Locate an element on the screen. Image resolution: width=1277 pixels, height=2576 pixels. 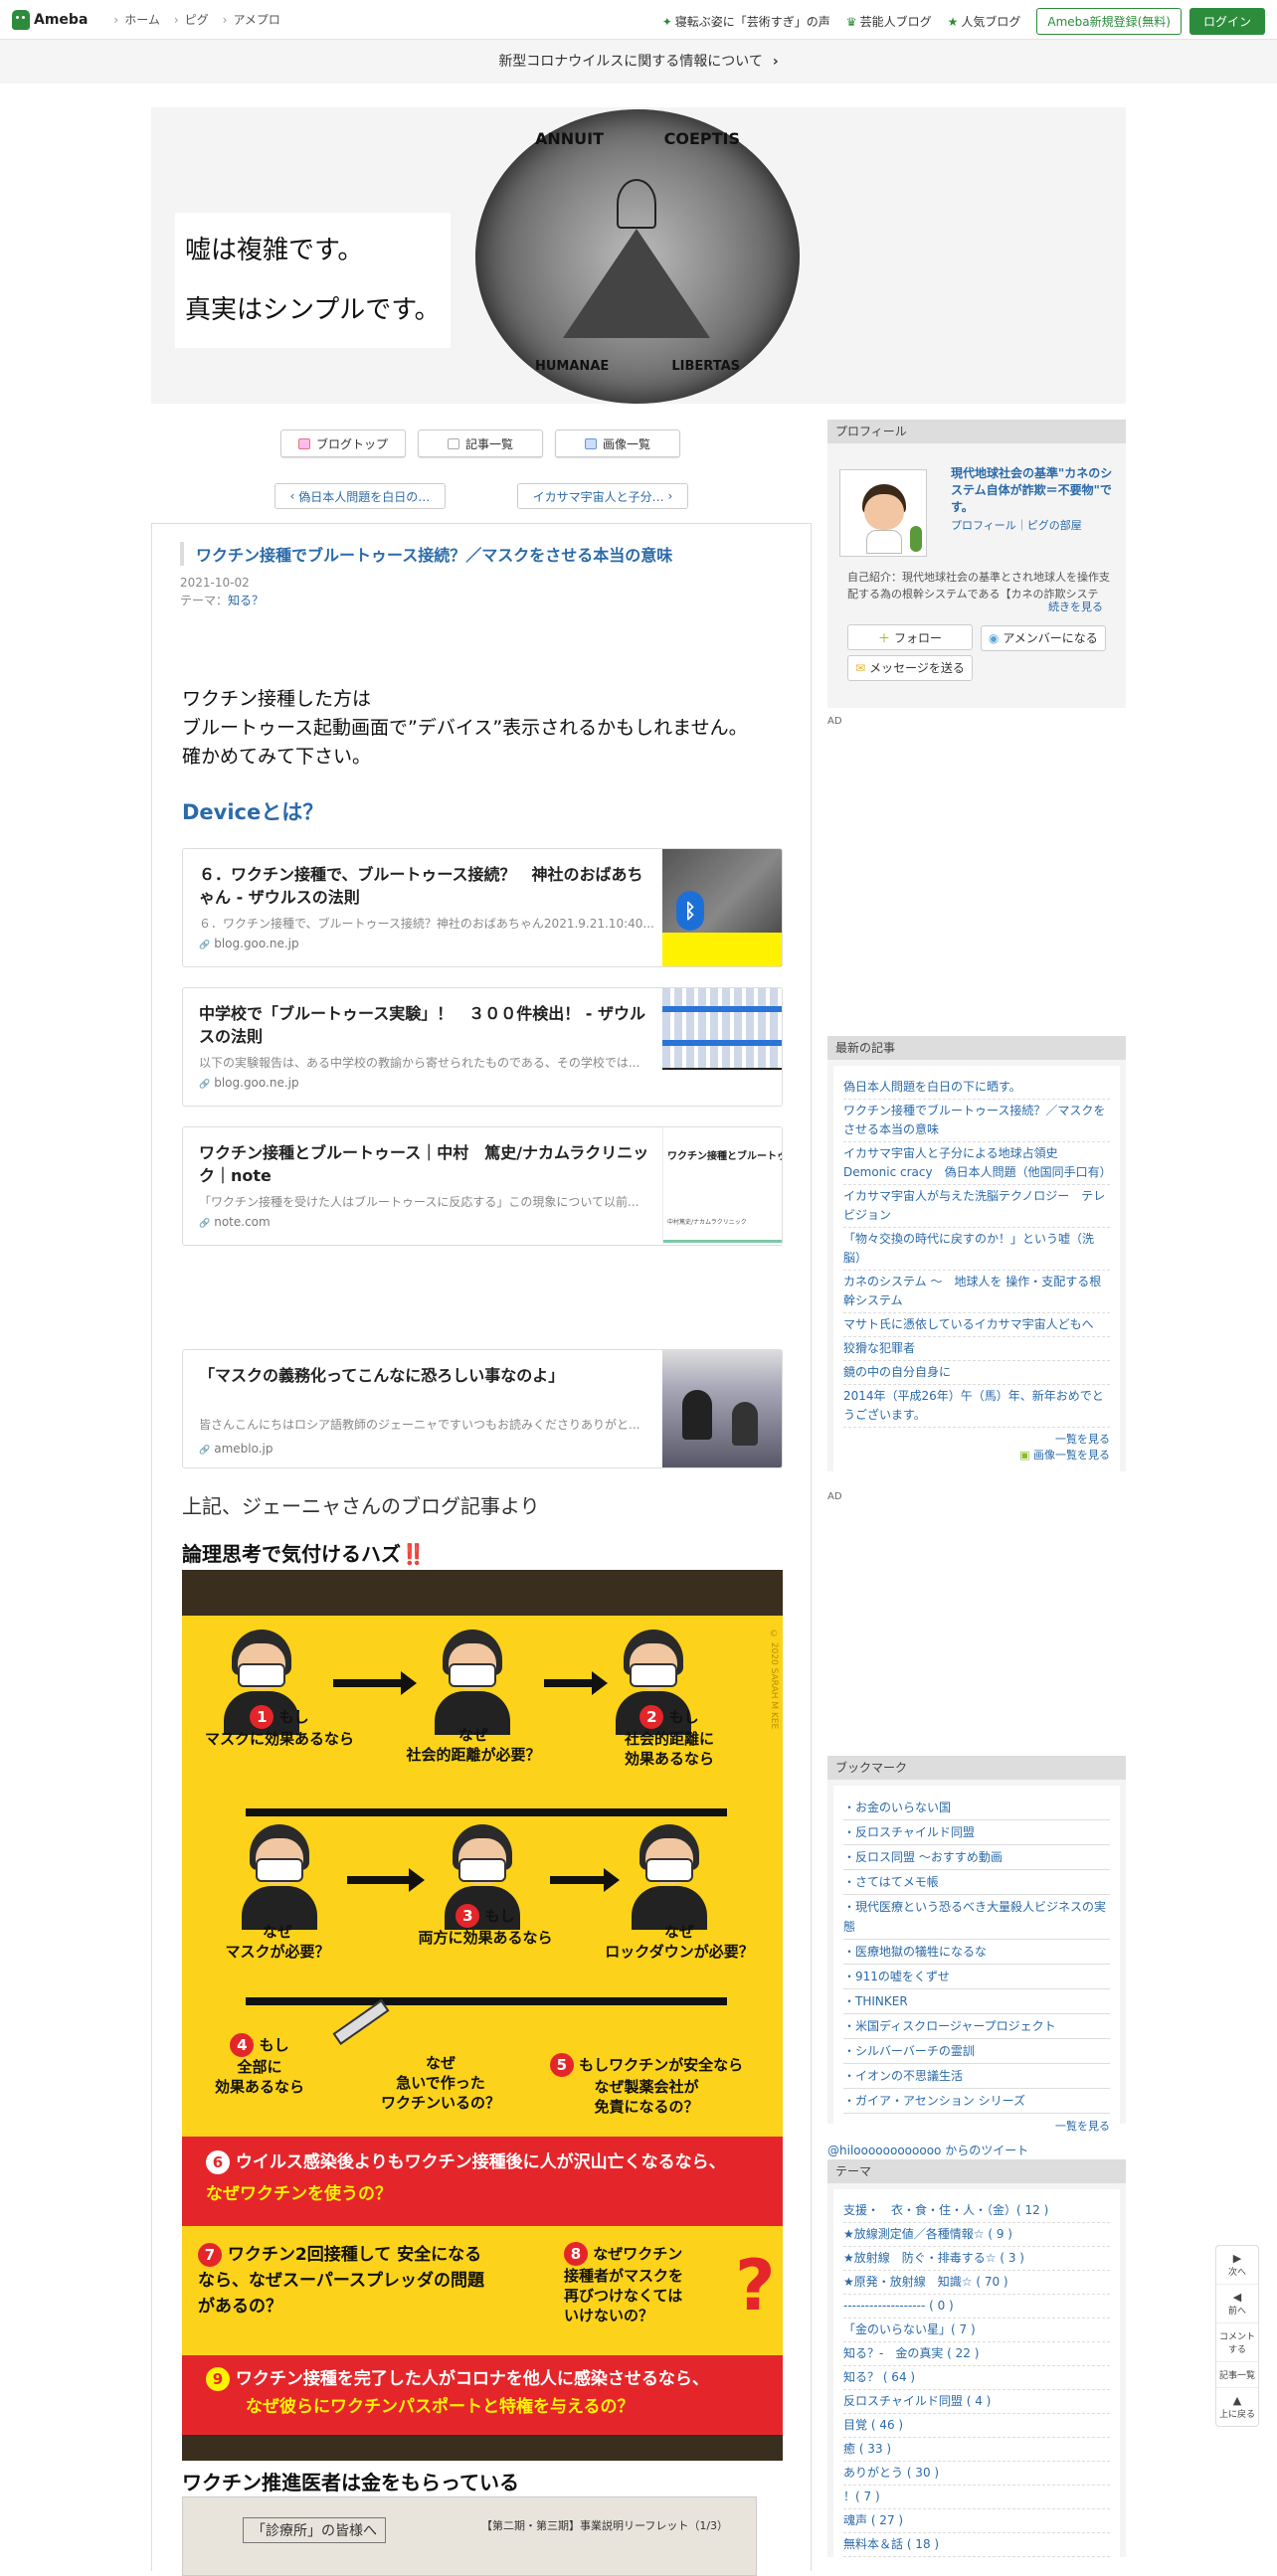
covid-notice-bar: 新型コロナウイルスに関する情報について › is located at coordinates (638, 62).